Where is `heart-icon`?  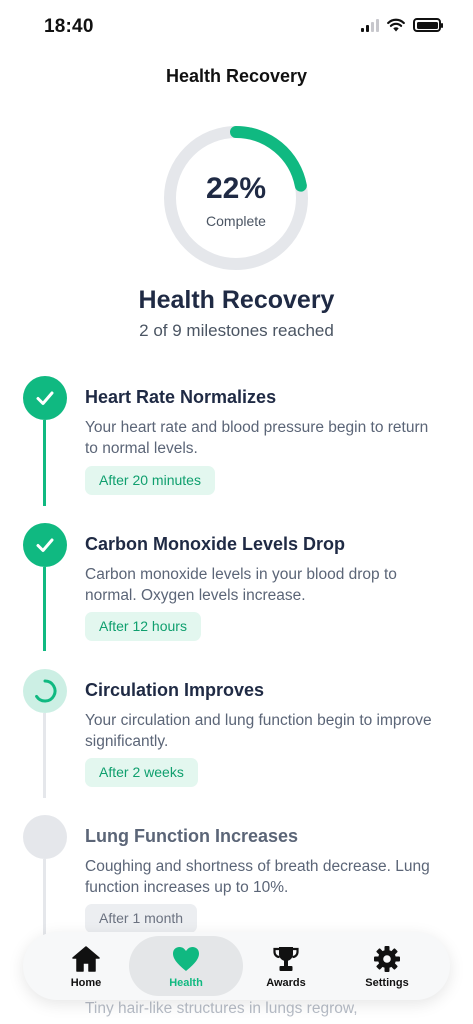
heart-icon is located at coordinates (186, 959).